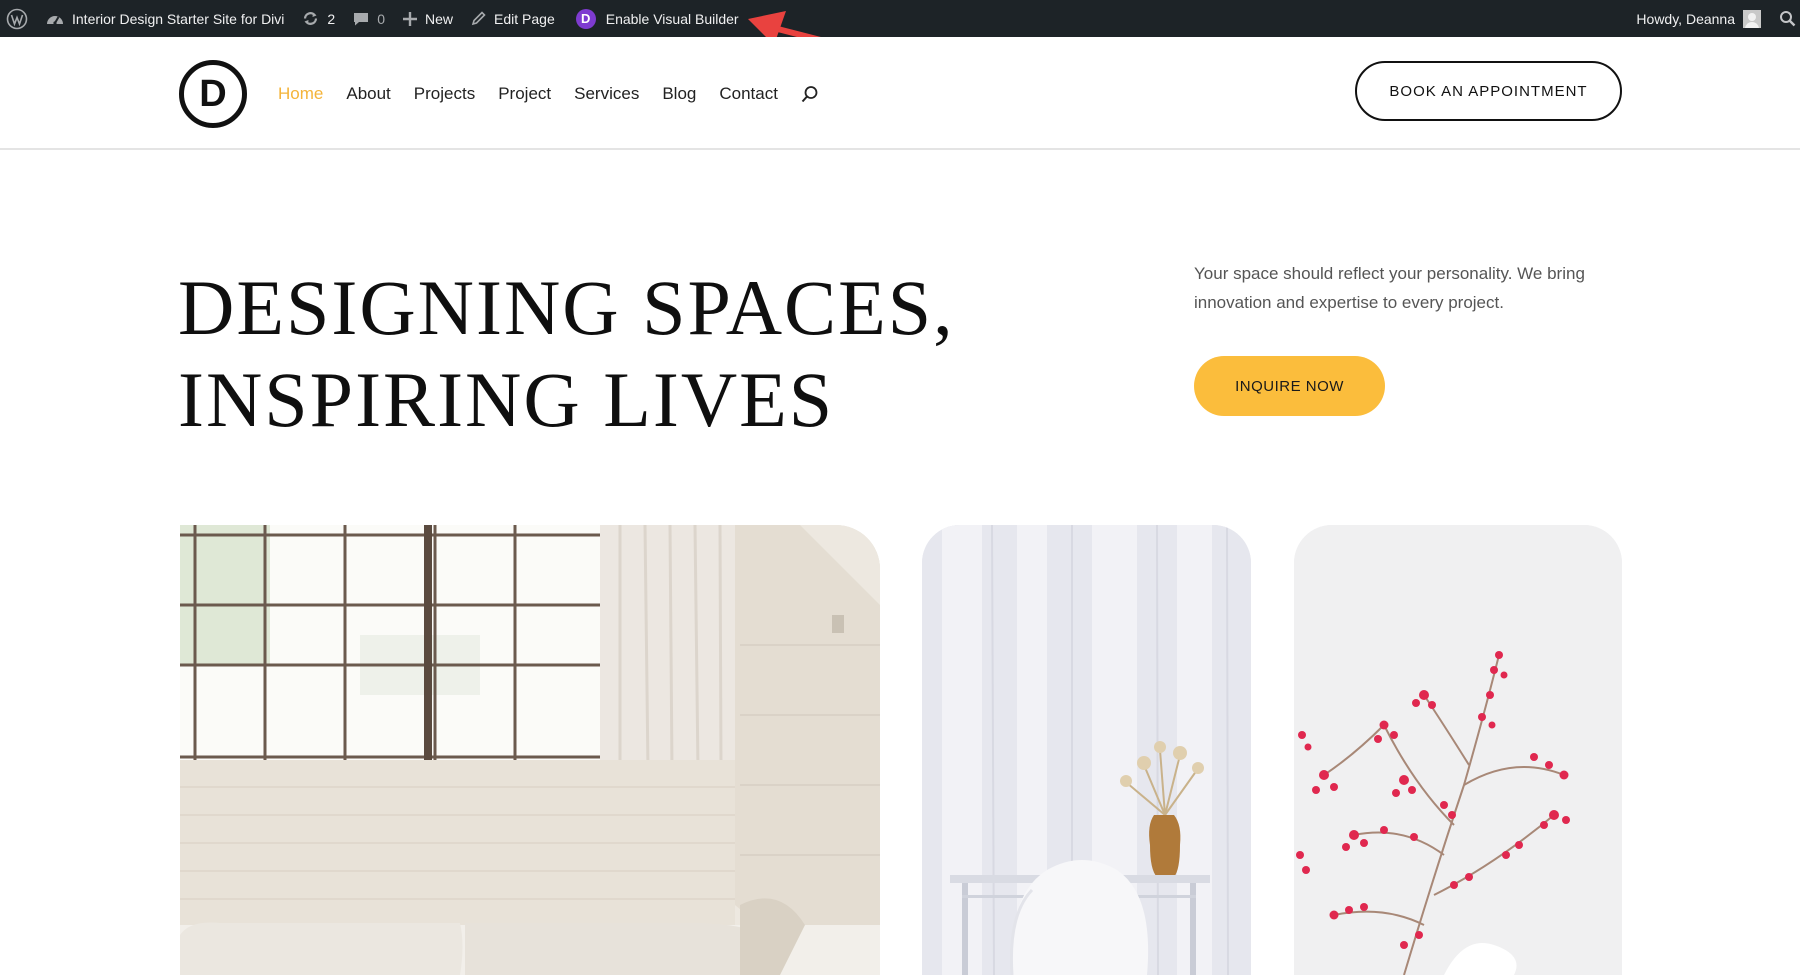  I want to click on wordpress-menu, so click(18, 18).